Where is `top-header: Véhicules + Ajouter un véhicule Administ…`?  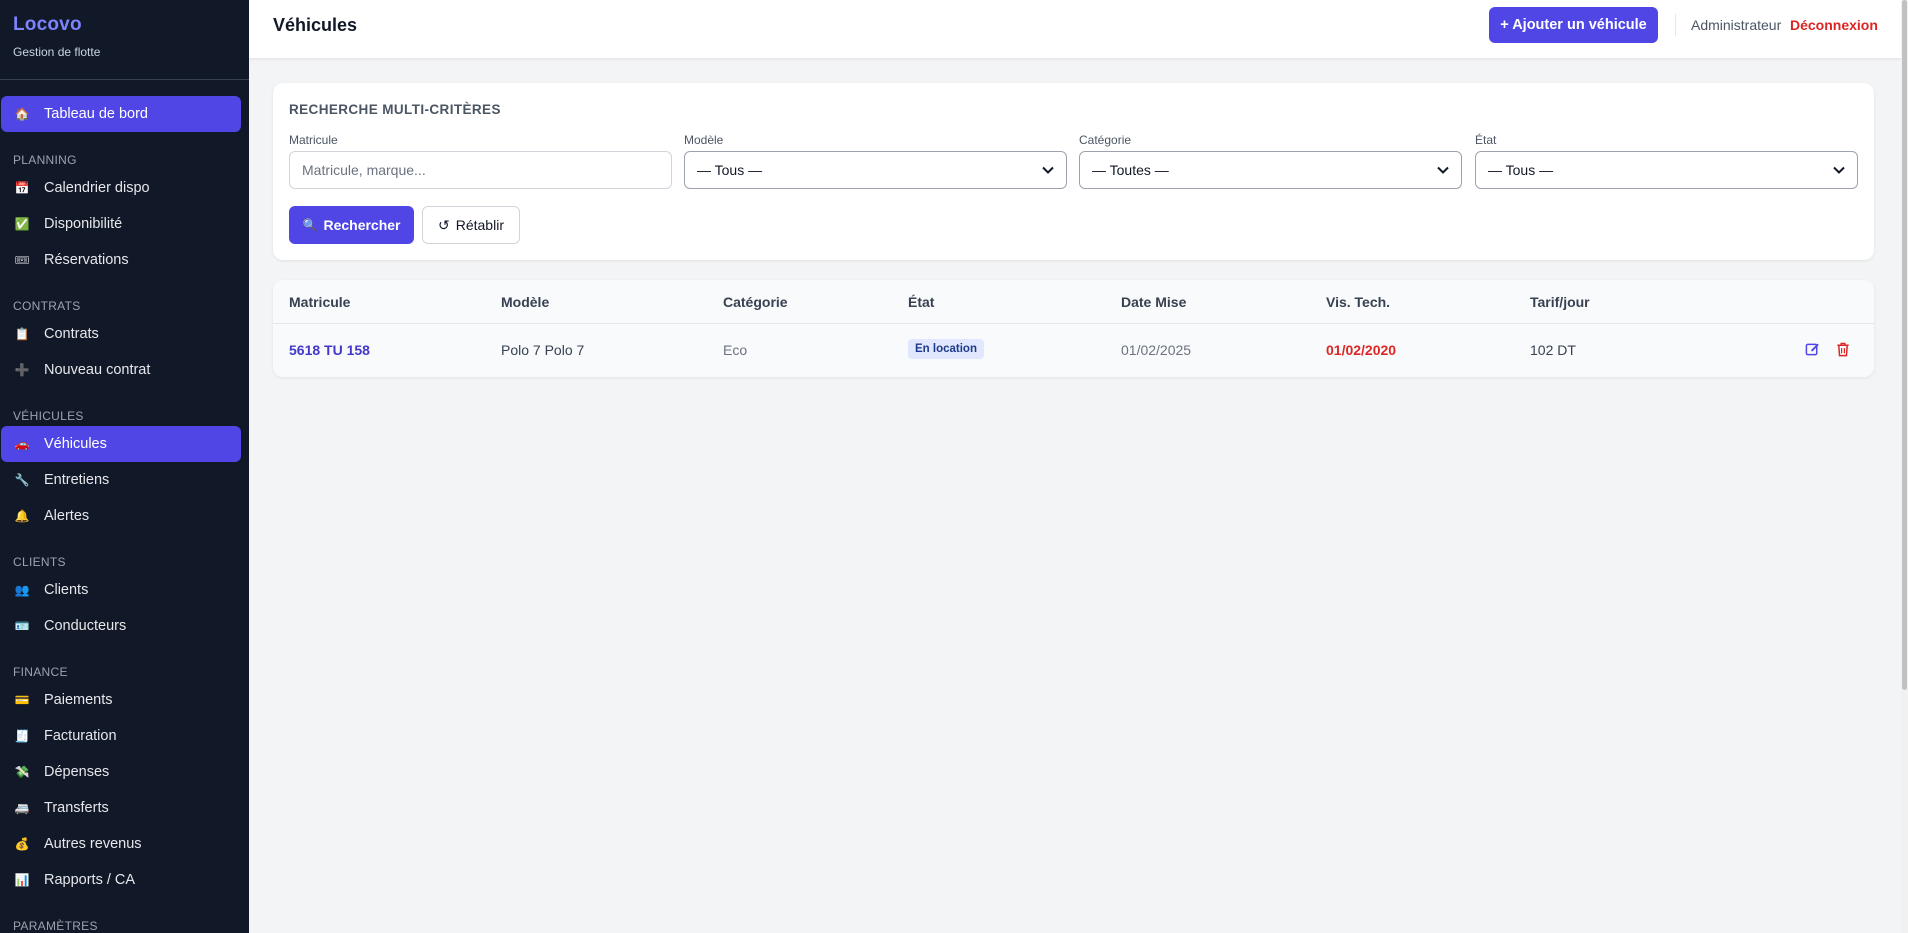 top-header: Véhicules + Ajouter un véhicule Administ… is located at coordinates (1075, 29).